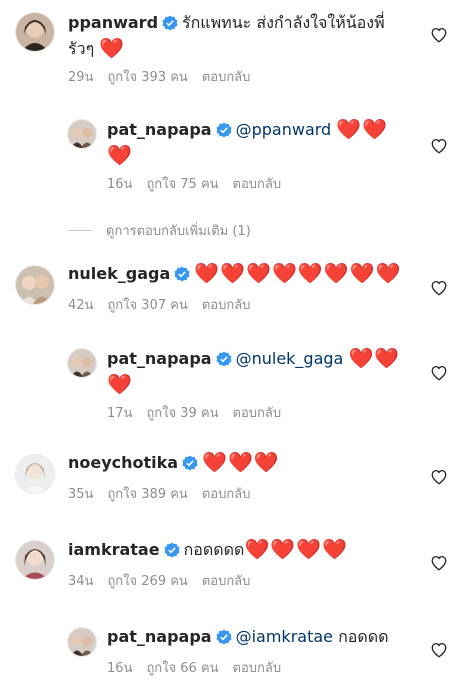  Describe the element at coordinates (182, 183) in the screenshot. I see `likes-count: ถูกใจ 75 คน` at that location.